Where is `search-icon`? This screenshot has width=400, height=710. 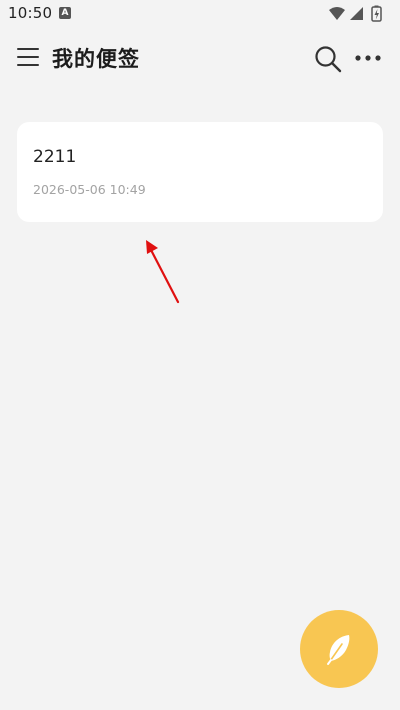
search-icon is located at coordinates (328, 59).